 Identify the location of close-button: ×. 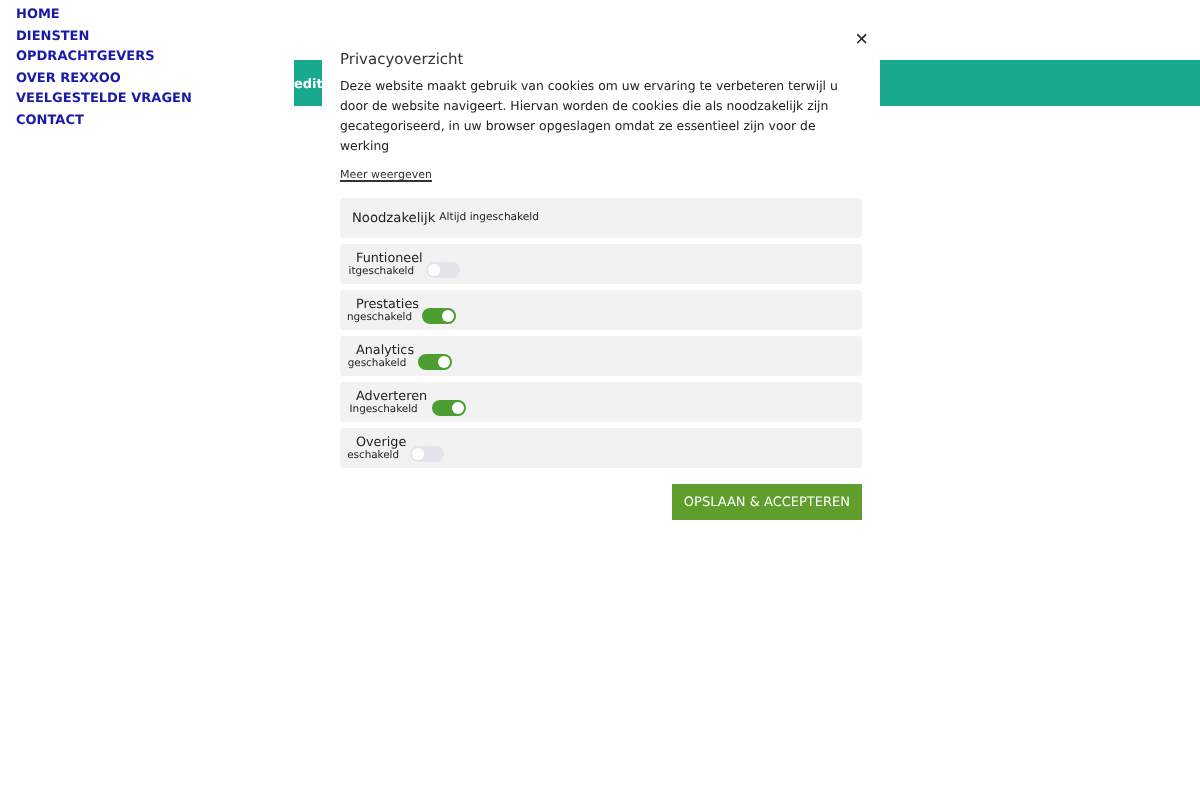
(861, 40).